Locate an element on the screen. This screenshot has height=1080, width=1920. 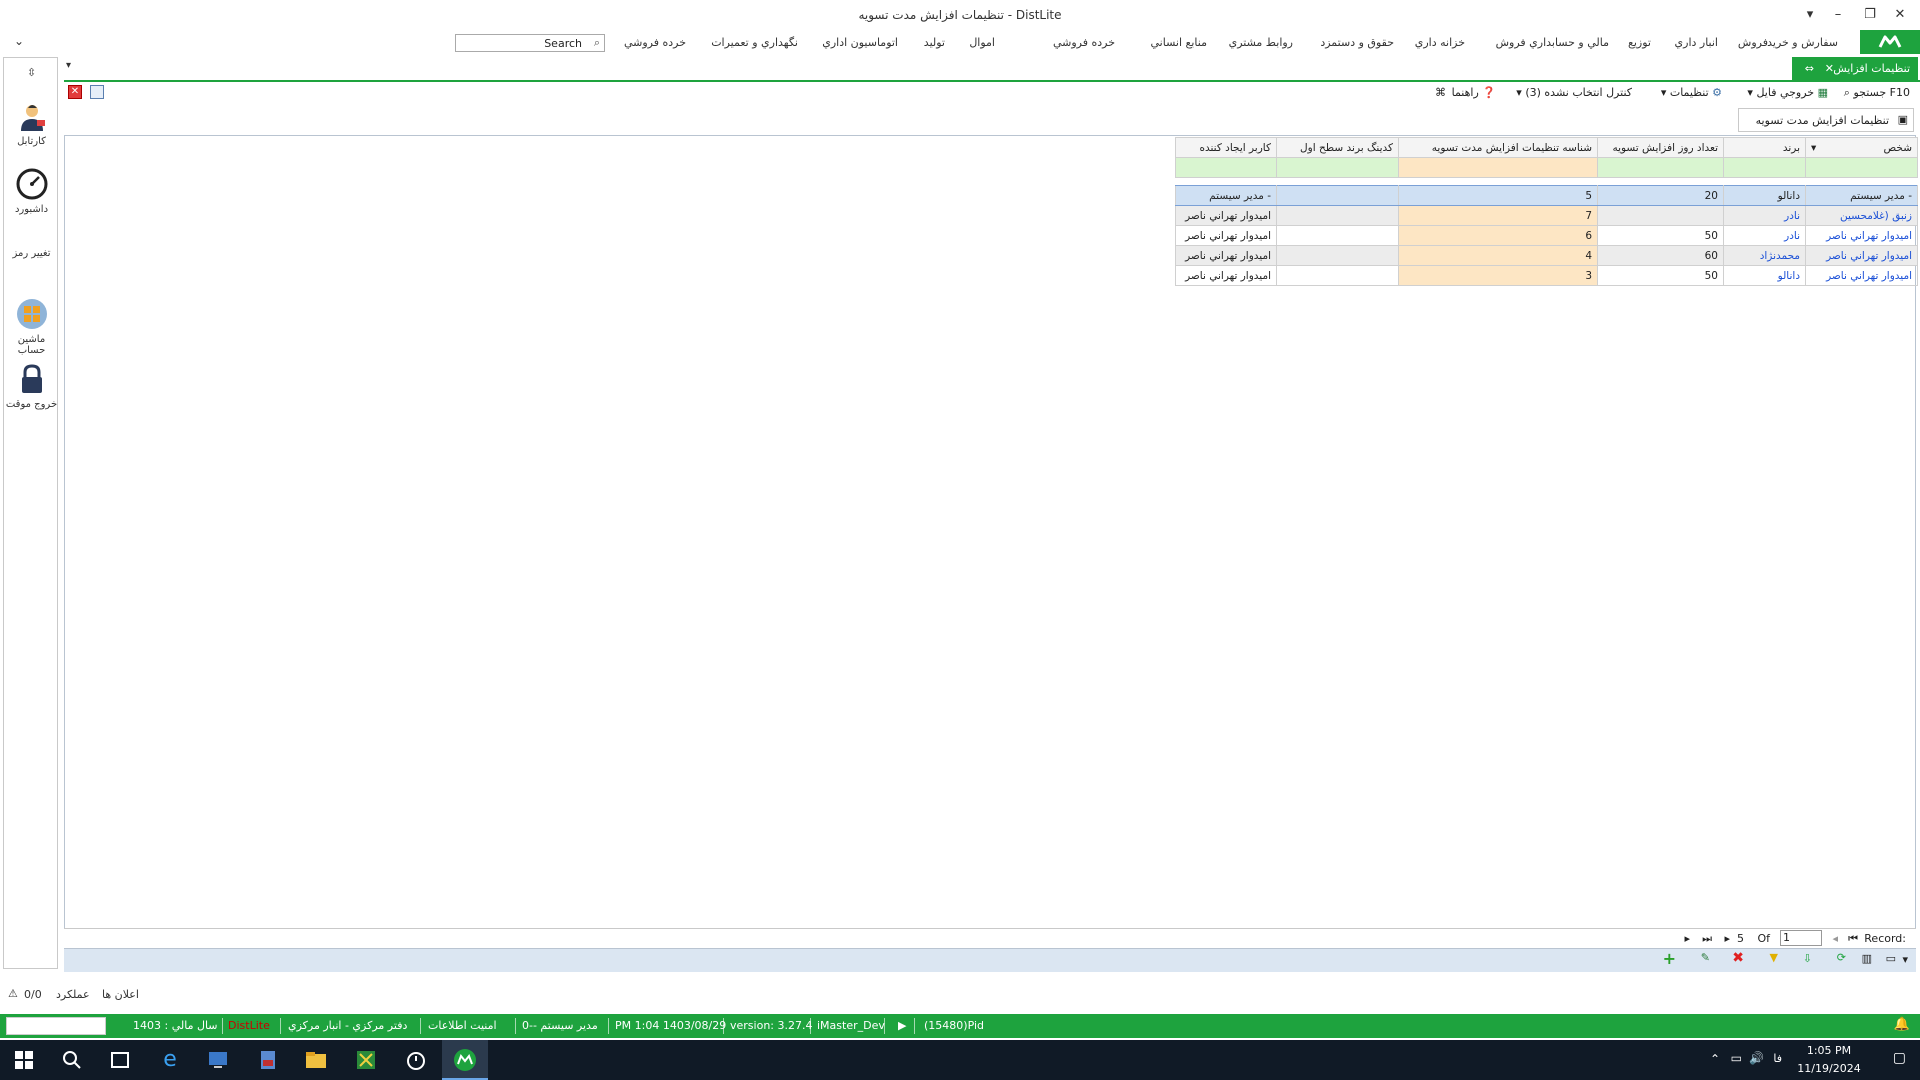
announcements-tab: اعلان ها is located at coordinates (120, 994).